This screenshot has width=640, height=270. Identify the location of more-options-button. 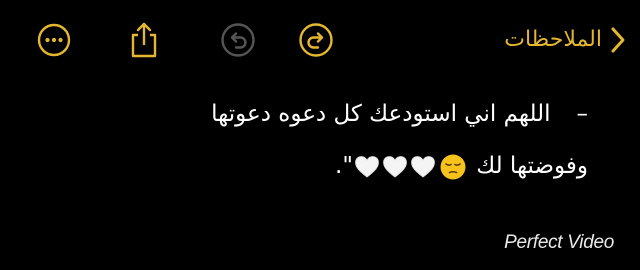
(54, 40).